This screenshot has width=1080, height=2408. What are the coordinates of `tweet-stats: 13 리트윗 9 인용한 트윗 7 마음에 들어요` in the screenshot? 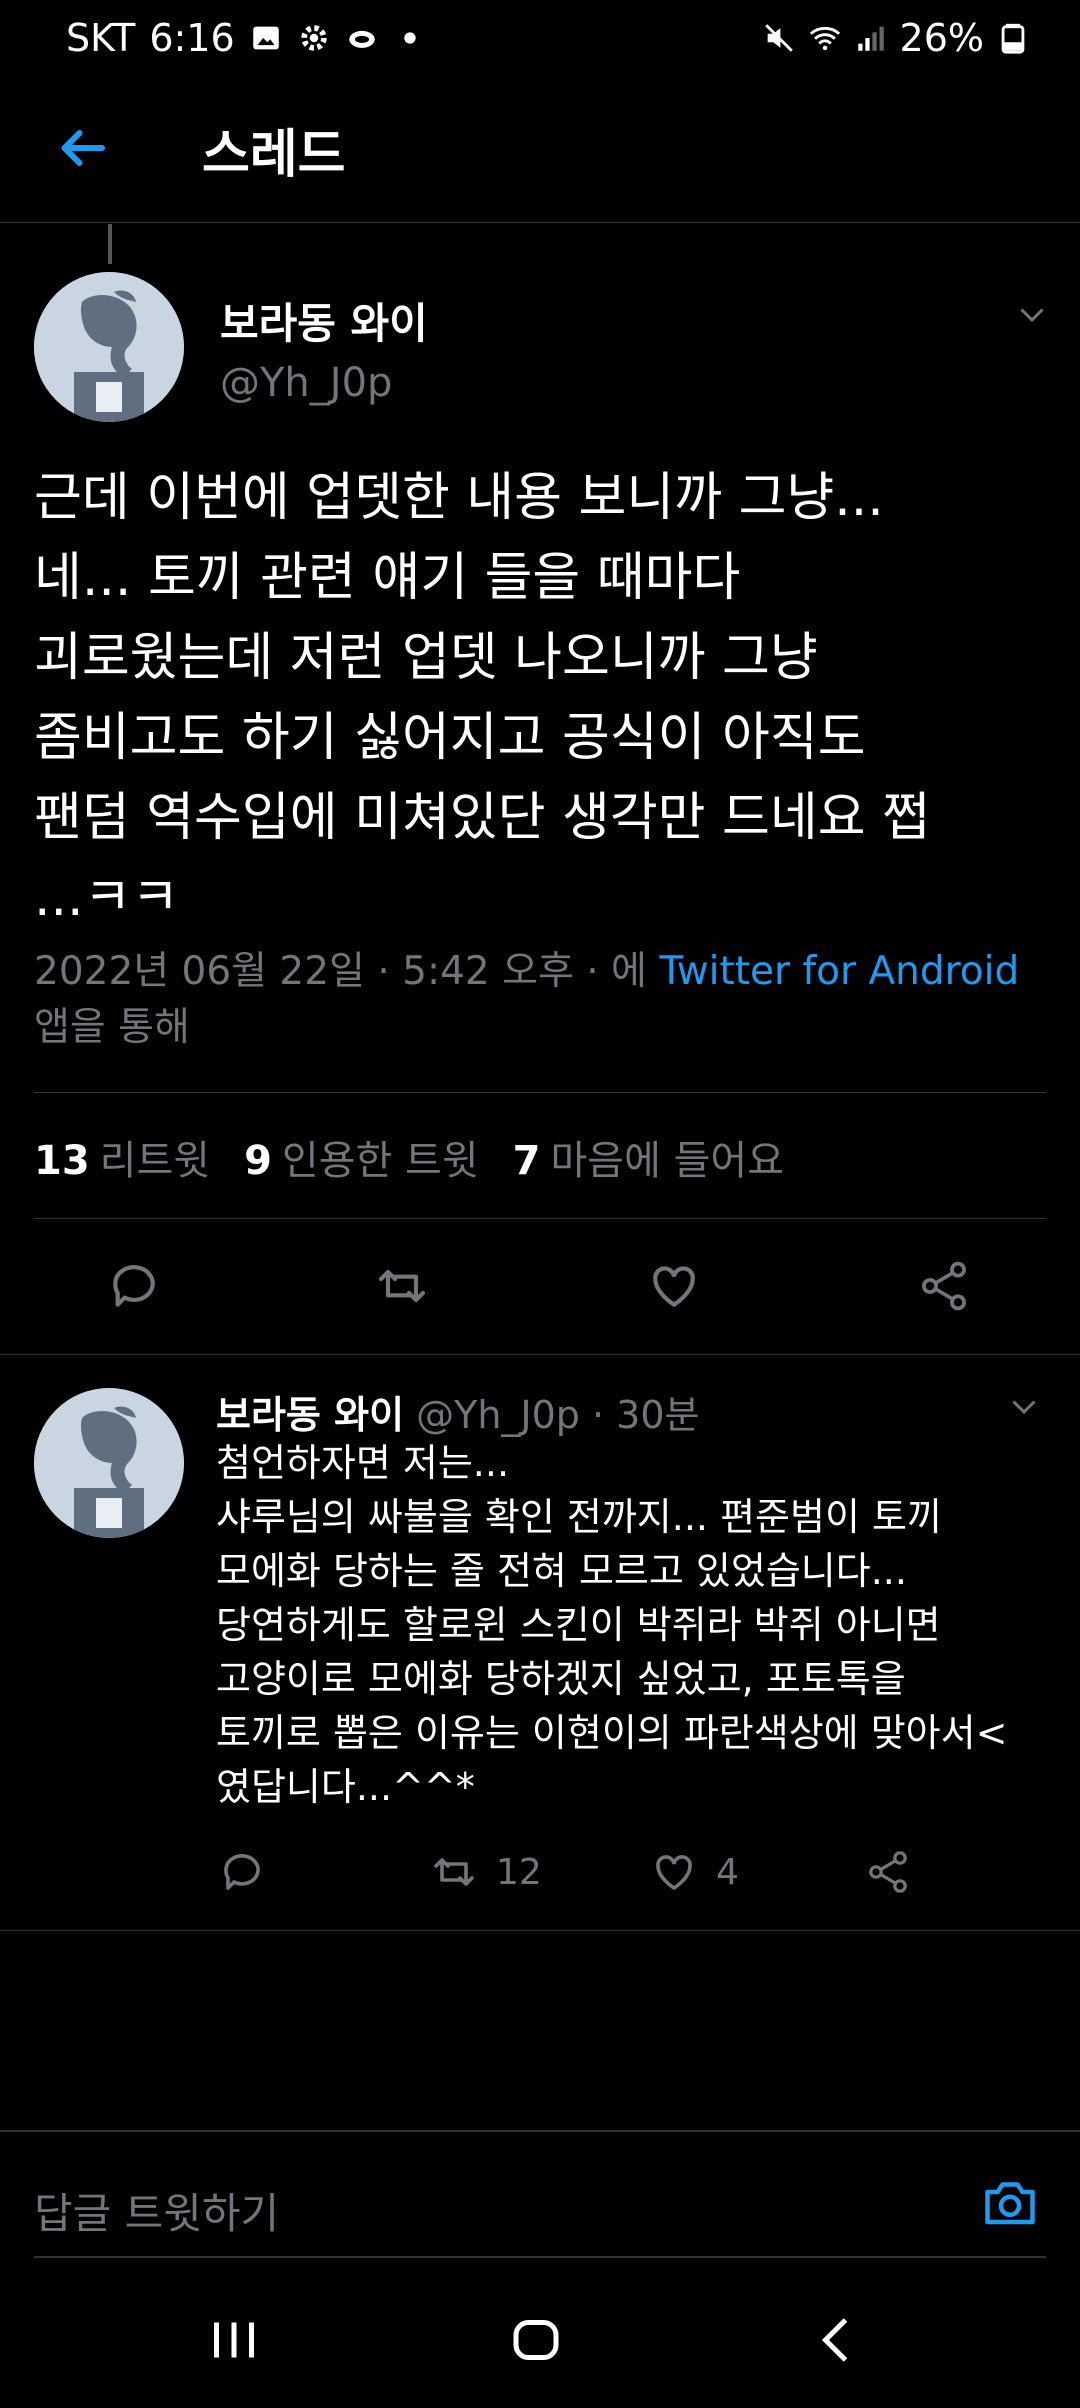 It's located at (409, 1157).